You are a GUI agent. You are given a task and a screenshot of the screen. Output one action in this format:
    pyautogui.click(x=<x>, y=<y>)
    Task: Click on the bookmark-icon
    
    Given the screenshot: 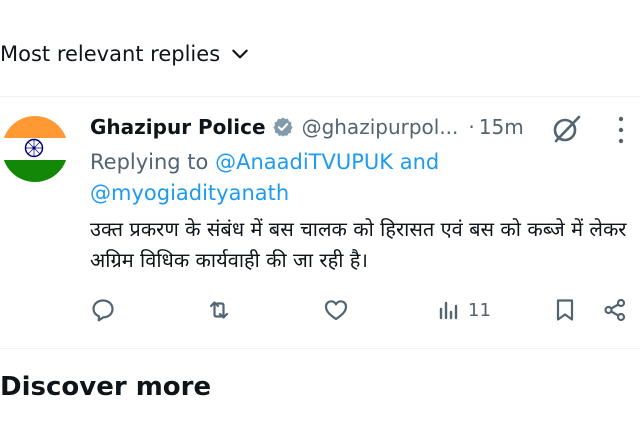 What is the action you would take?
    pyautogui.click(x=565, y=310)
    